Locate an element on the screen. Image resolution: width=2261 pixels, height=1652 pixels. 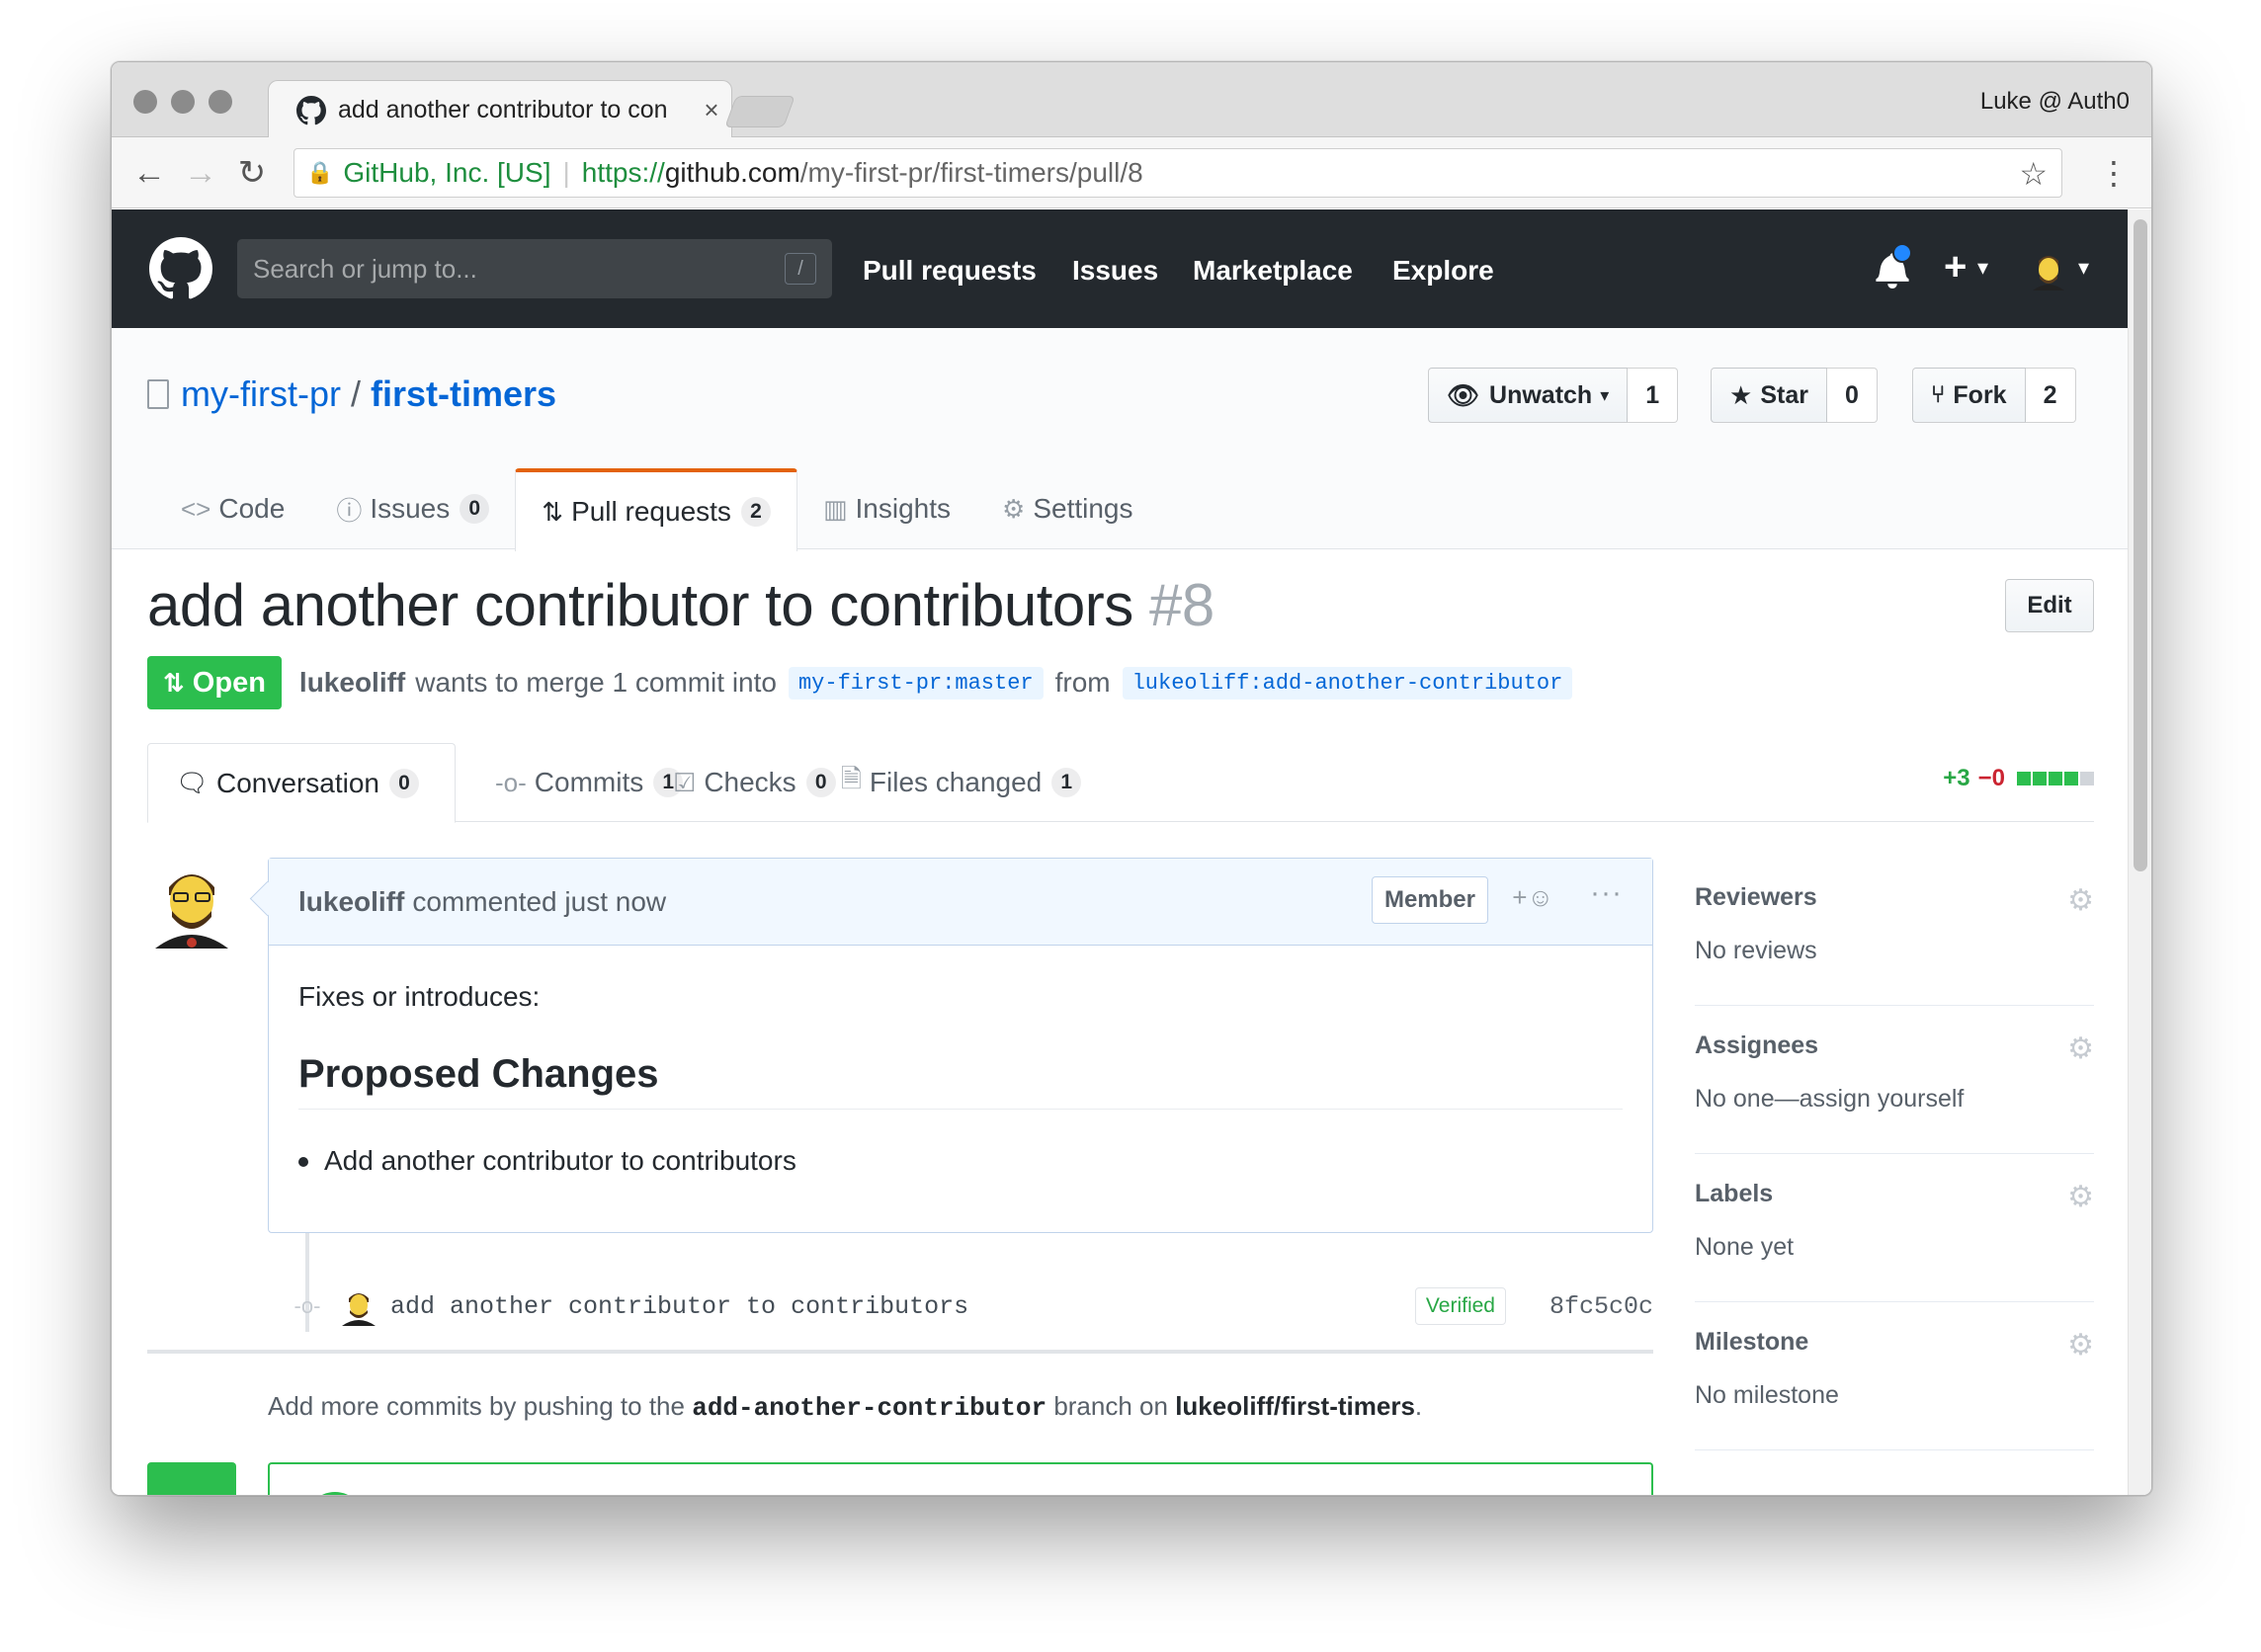
close-window-button is located at coordinates (145, 102).